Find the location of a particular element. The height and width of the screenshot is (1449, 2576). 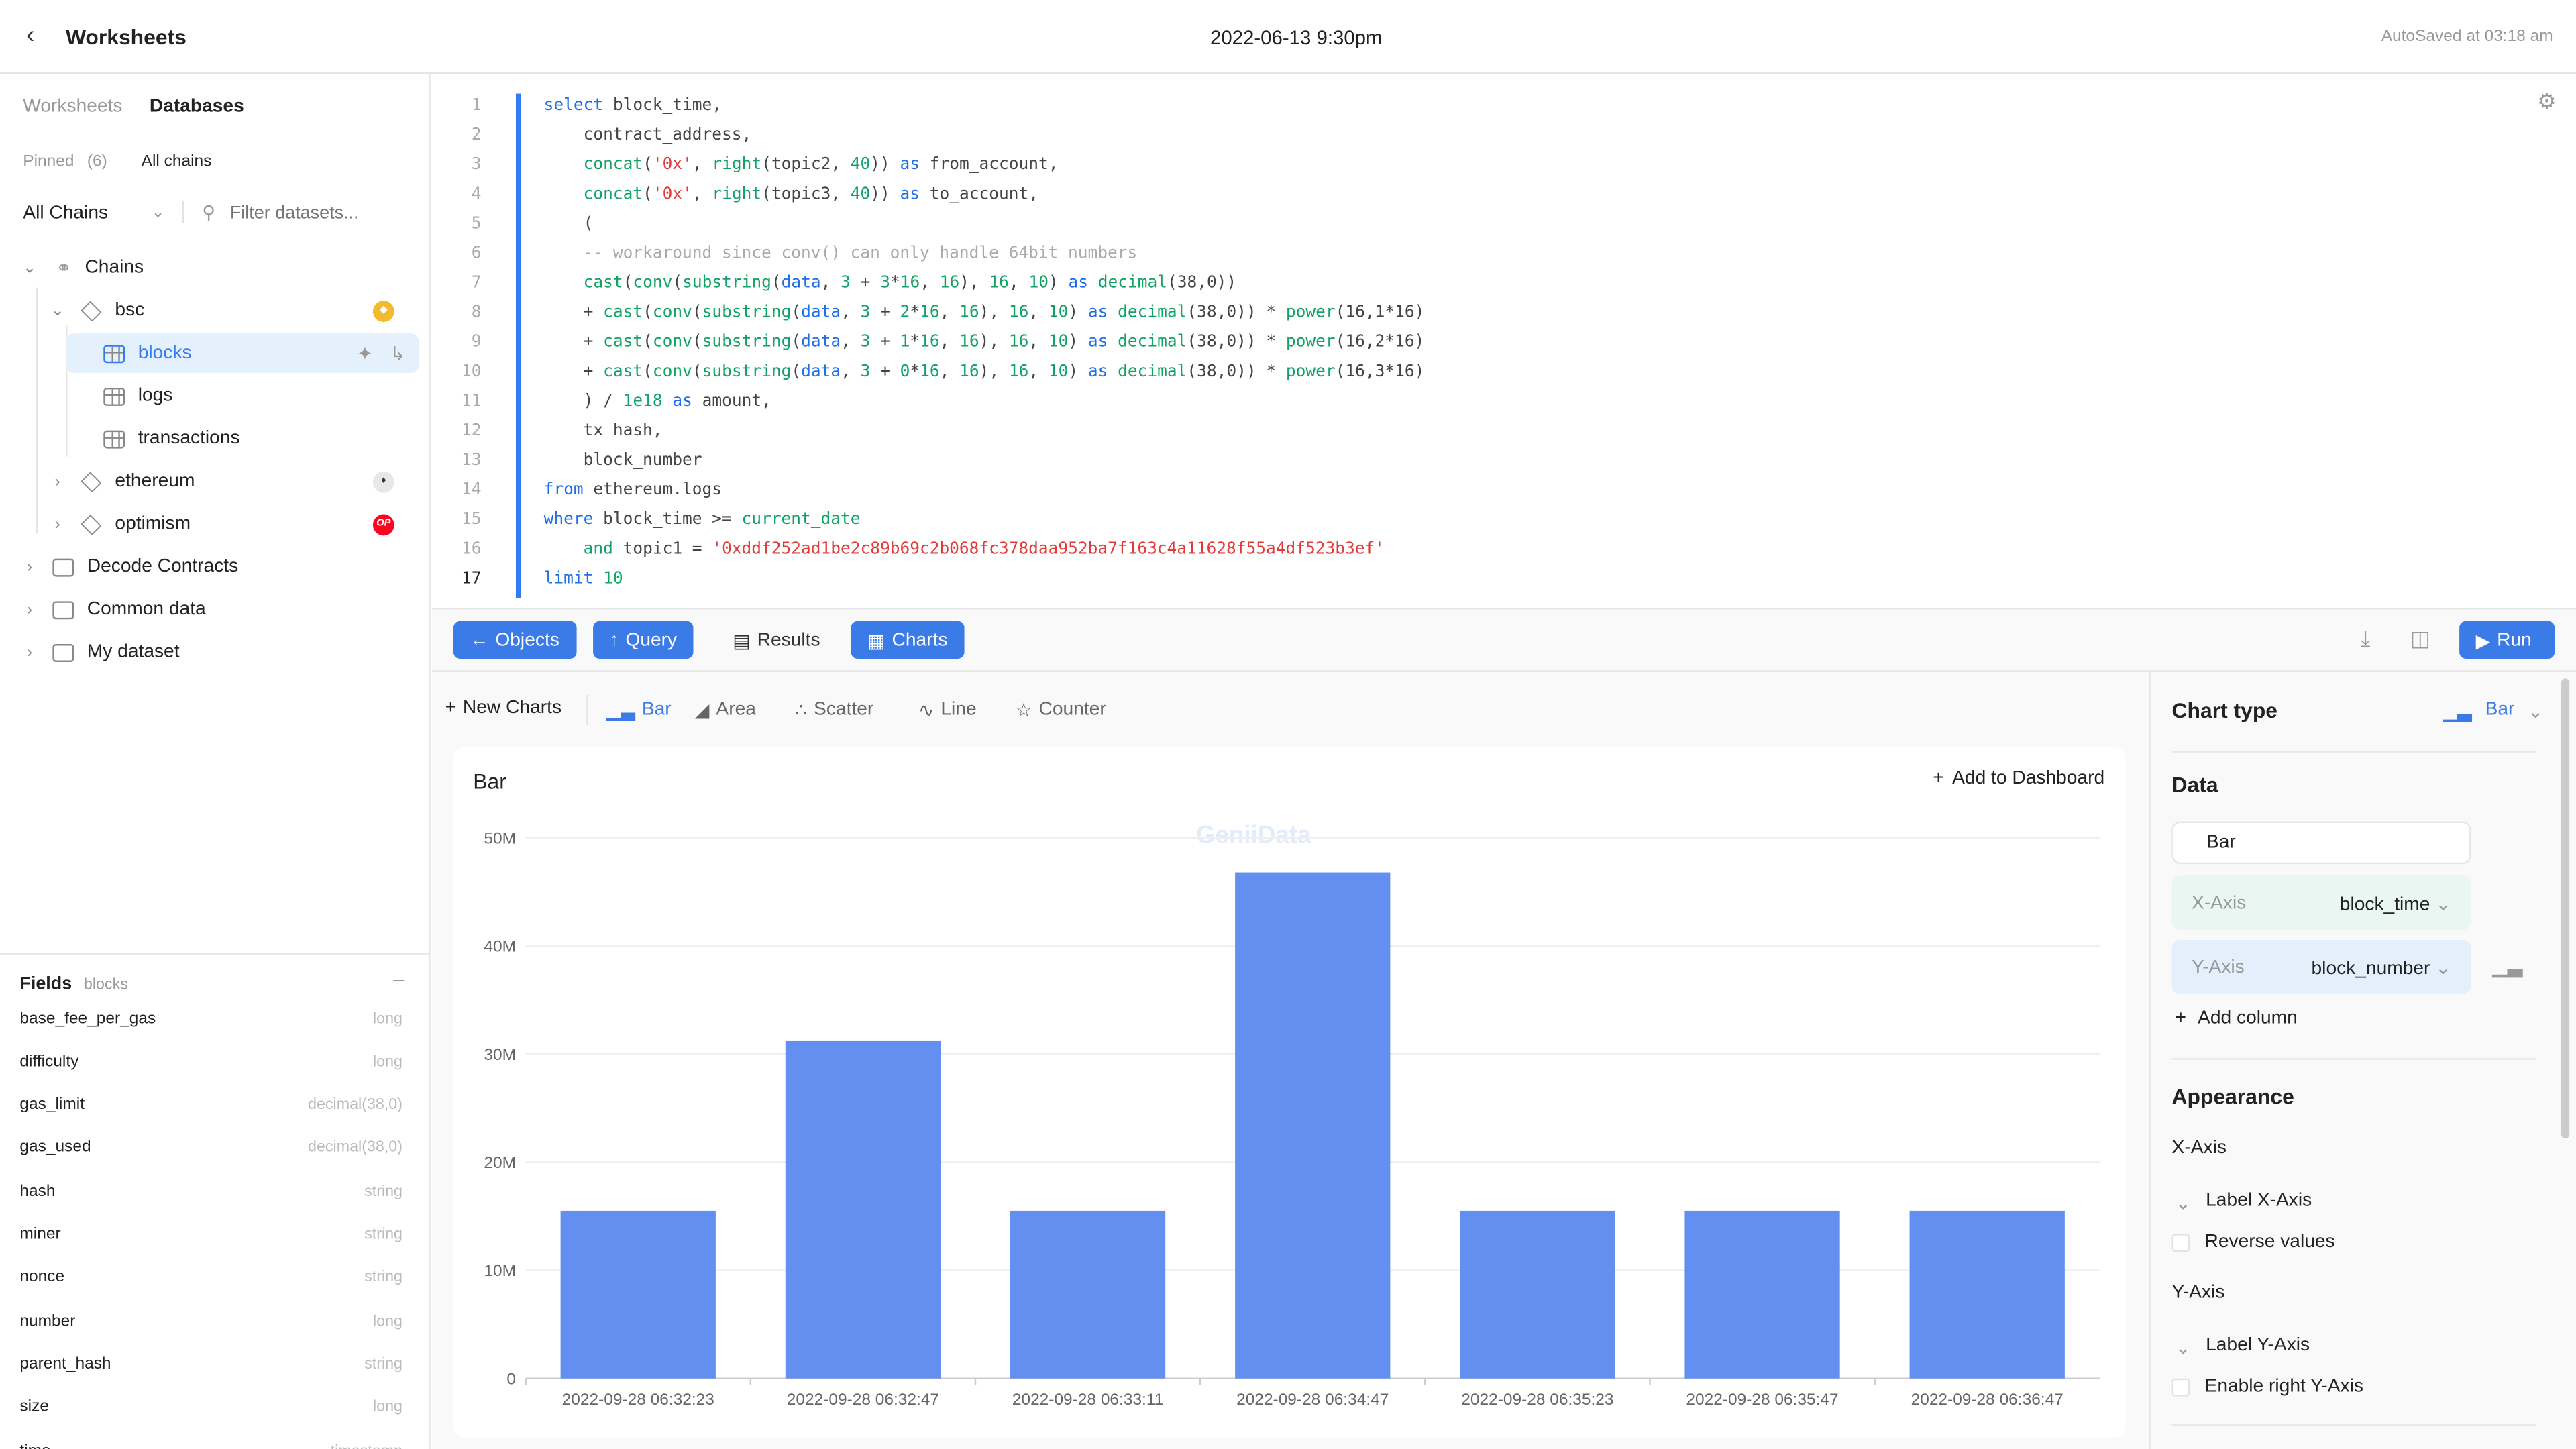

tree-item-chains: ⌄ ⚭ Chains is located at coordinates (216, 268).